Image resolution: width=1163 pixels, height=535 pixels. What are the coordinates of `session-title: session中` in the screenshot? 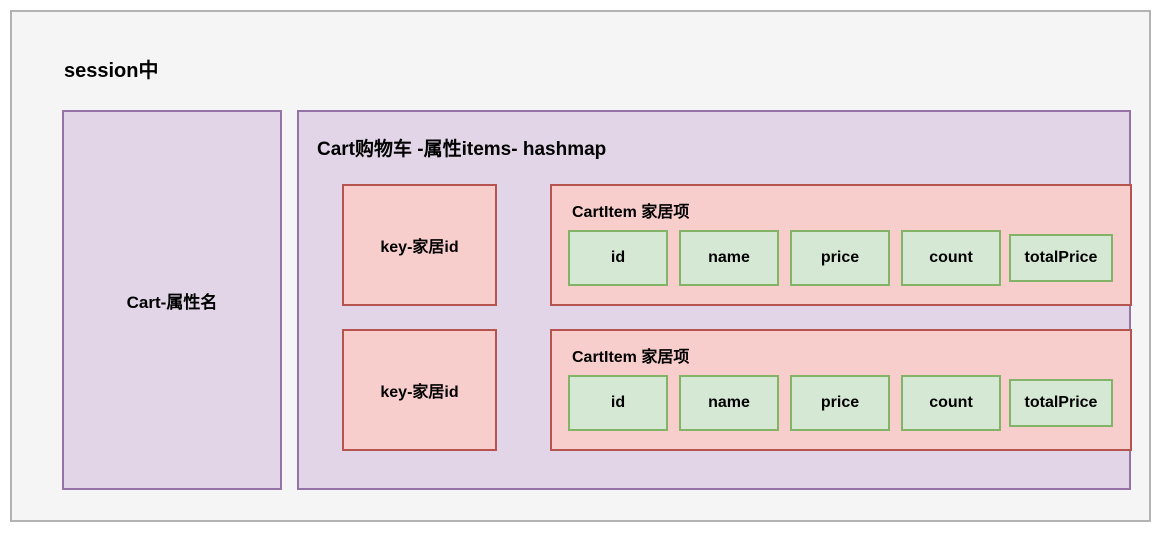 It's located at (111, 71).